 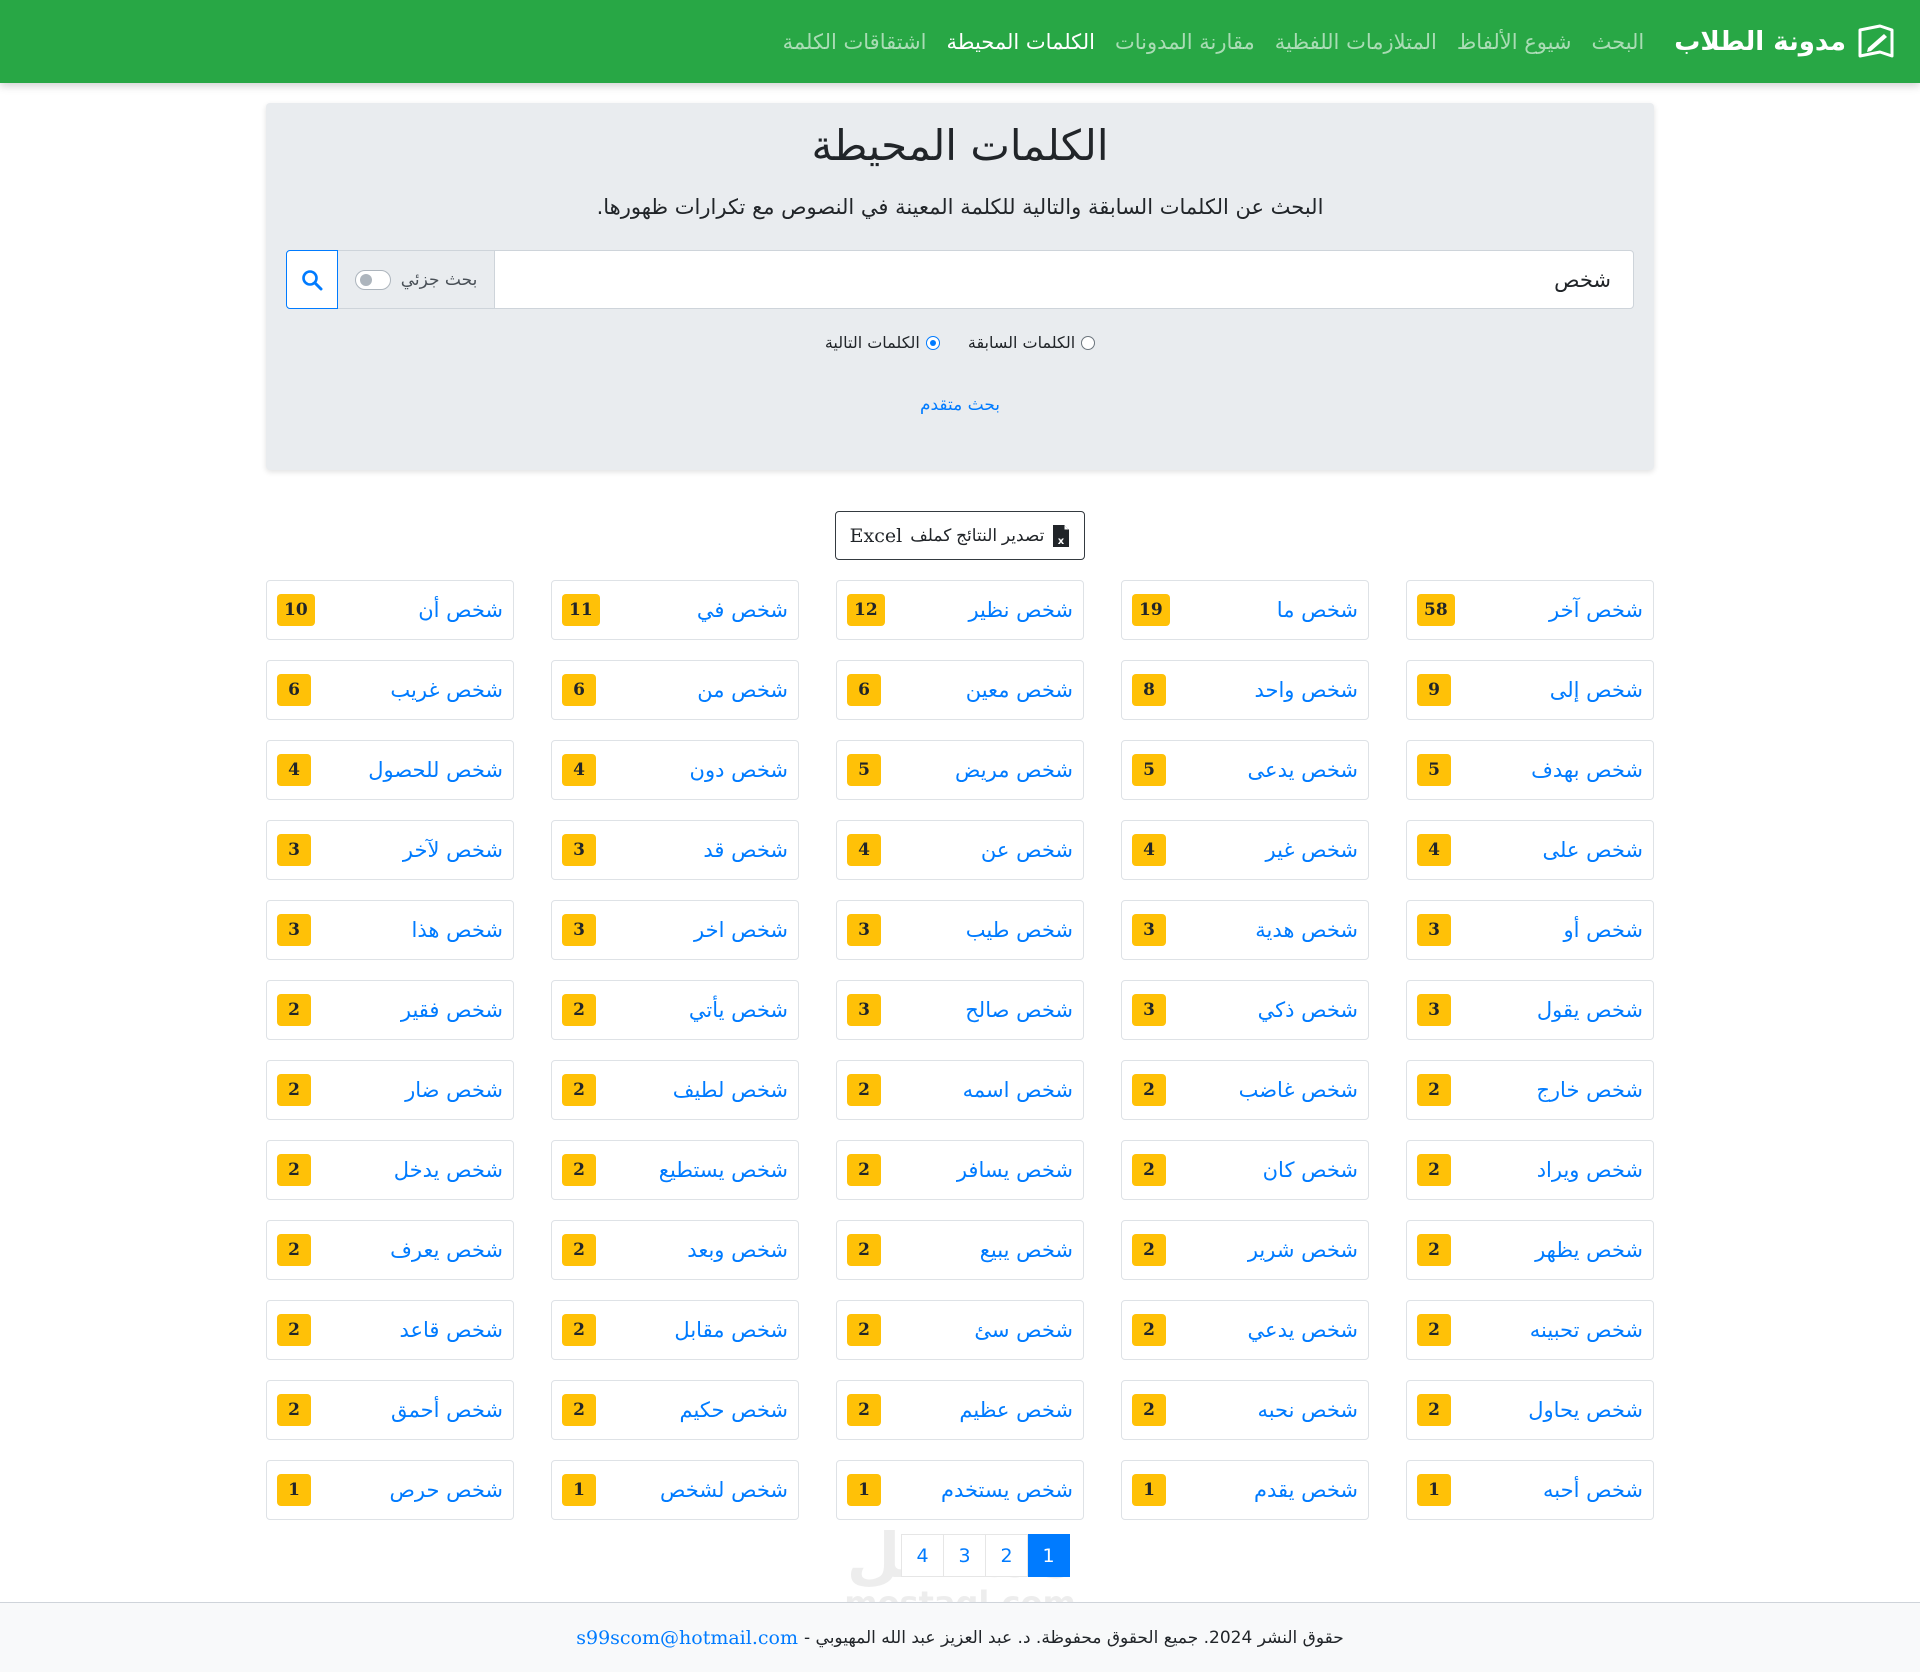 What do you see at coordinates (390, 610) in the screenshot?
I see `result-card: شخص أن 10` at bounding box center [390, 610].